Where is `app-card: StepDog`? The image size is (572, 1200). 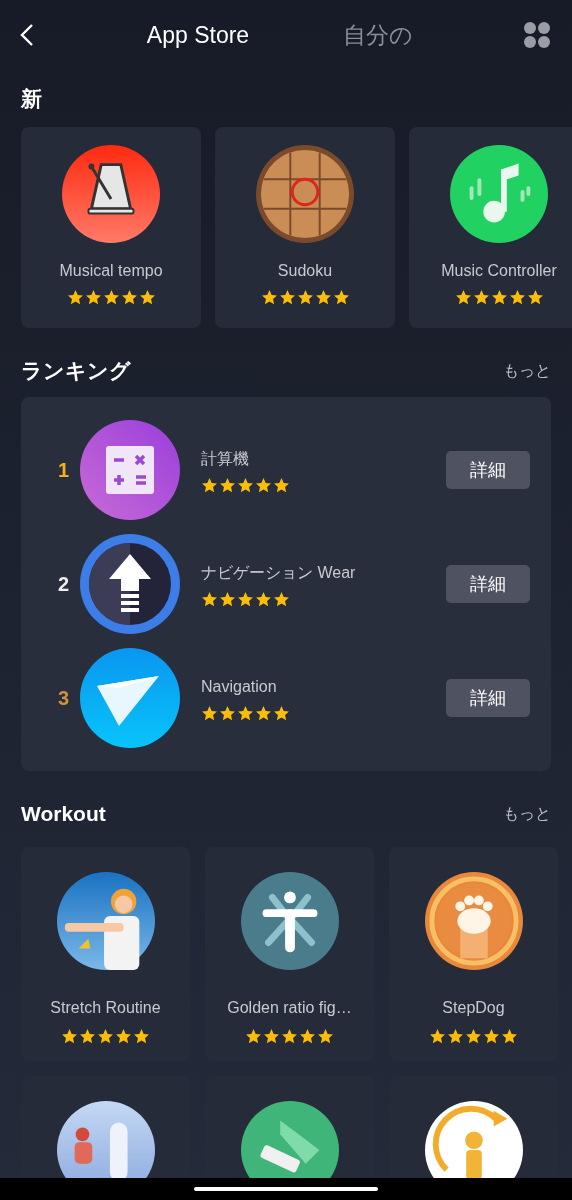 app-card: StepDog is located at coordinates (473, 953).